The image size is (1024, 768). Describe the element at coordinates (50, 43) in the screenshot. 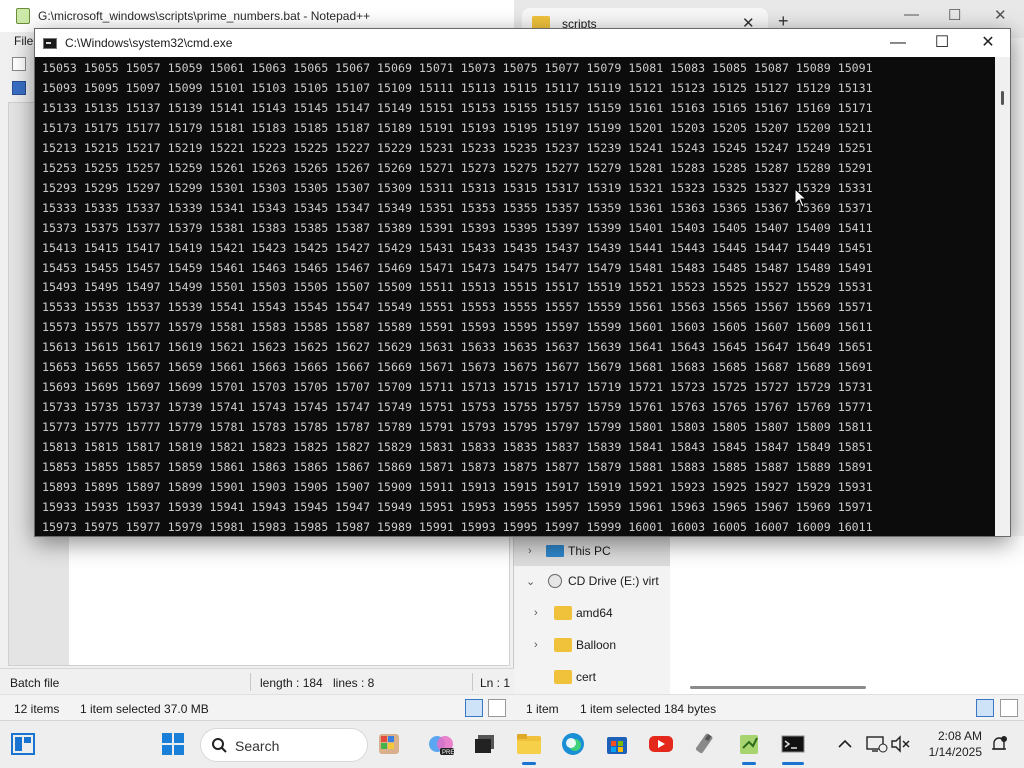

I see `cmd-app-icon` at that location.